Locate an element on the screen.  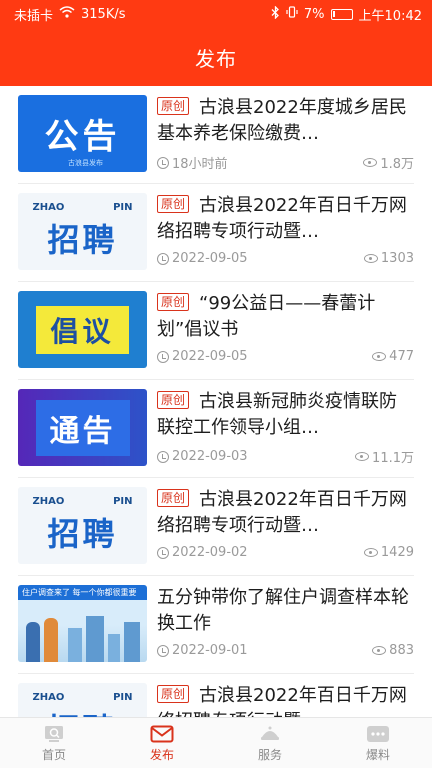
tab-label: 首页 is located at coordinates (53, 754).